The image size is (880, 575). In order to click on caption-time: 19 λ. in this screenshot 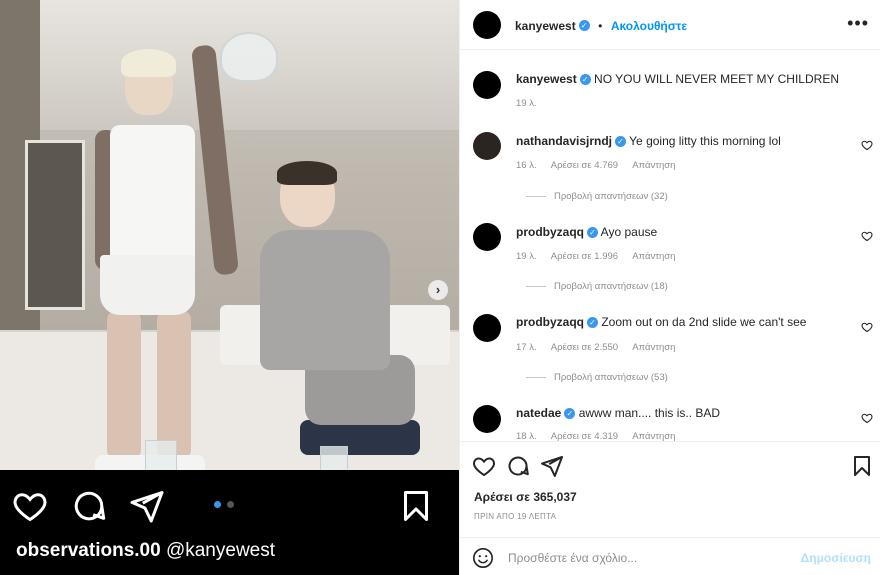, I will do `click(526, 103)`.